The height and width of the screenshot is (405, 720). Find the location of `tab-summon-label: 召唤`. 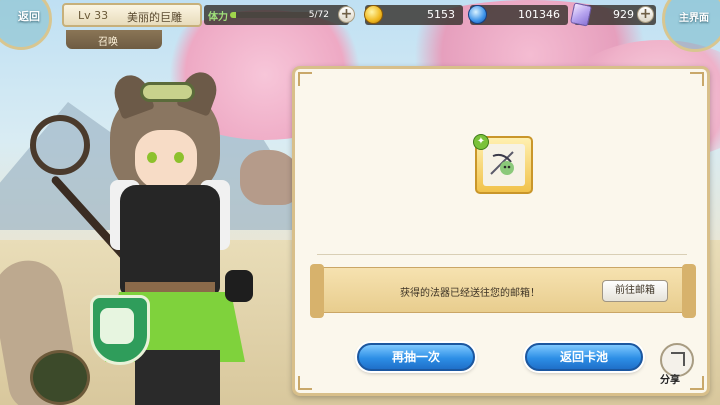

tab-summon-label: 召唤 is located at coordinates (108, 42).